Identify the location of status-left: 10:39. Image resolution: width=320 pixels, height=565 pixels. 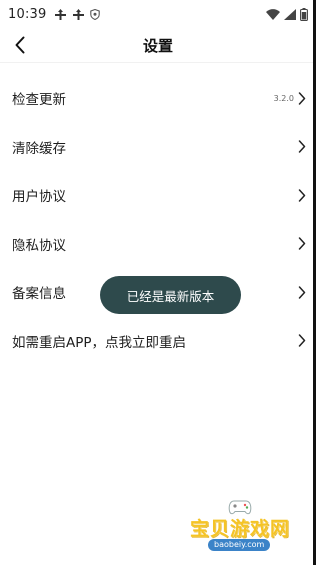
(54, 14).